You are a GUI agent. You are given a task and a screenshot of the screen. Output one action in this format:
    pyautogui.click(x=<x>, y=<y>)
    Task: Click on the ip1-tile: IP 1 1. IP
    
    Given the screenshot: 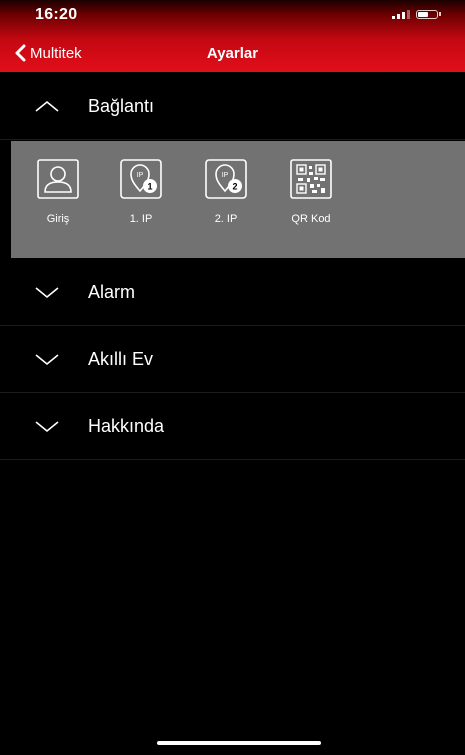 What is the action you would take?
    pyautogui.click(x=141, y=192)
    